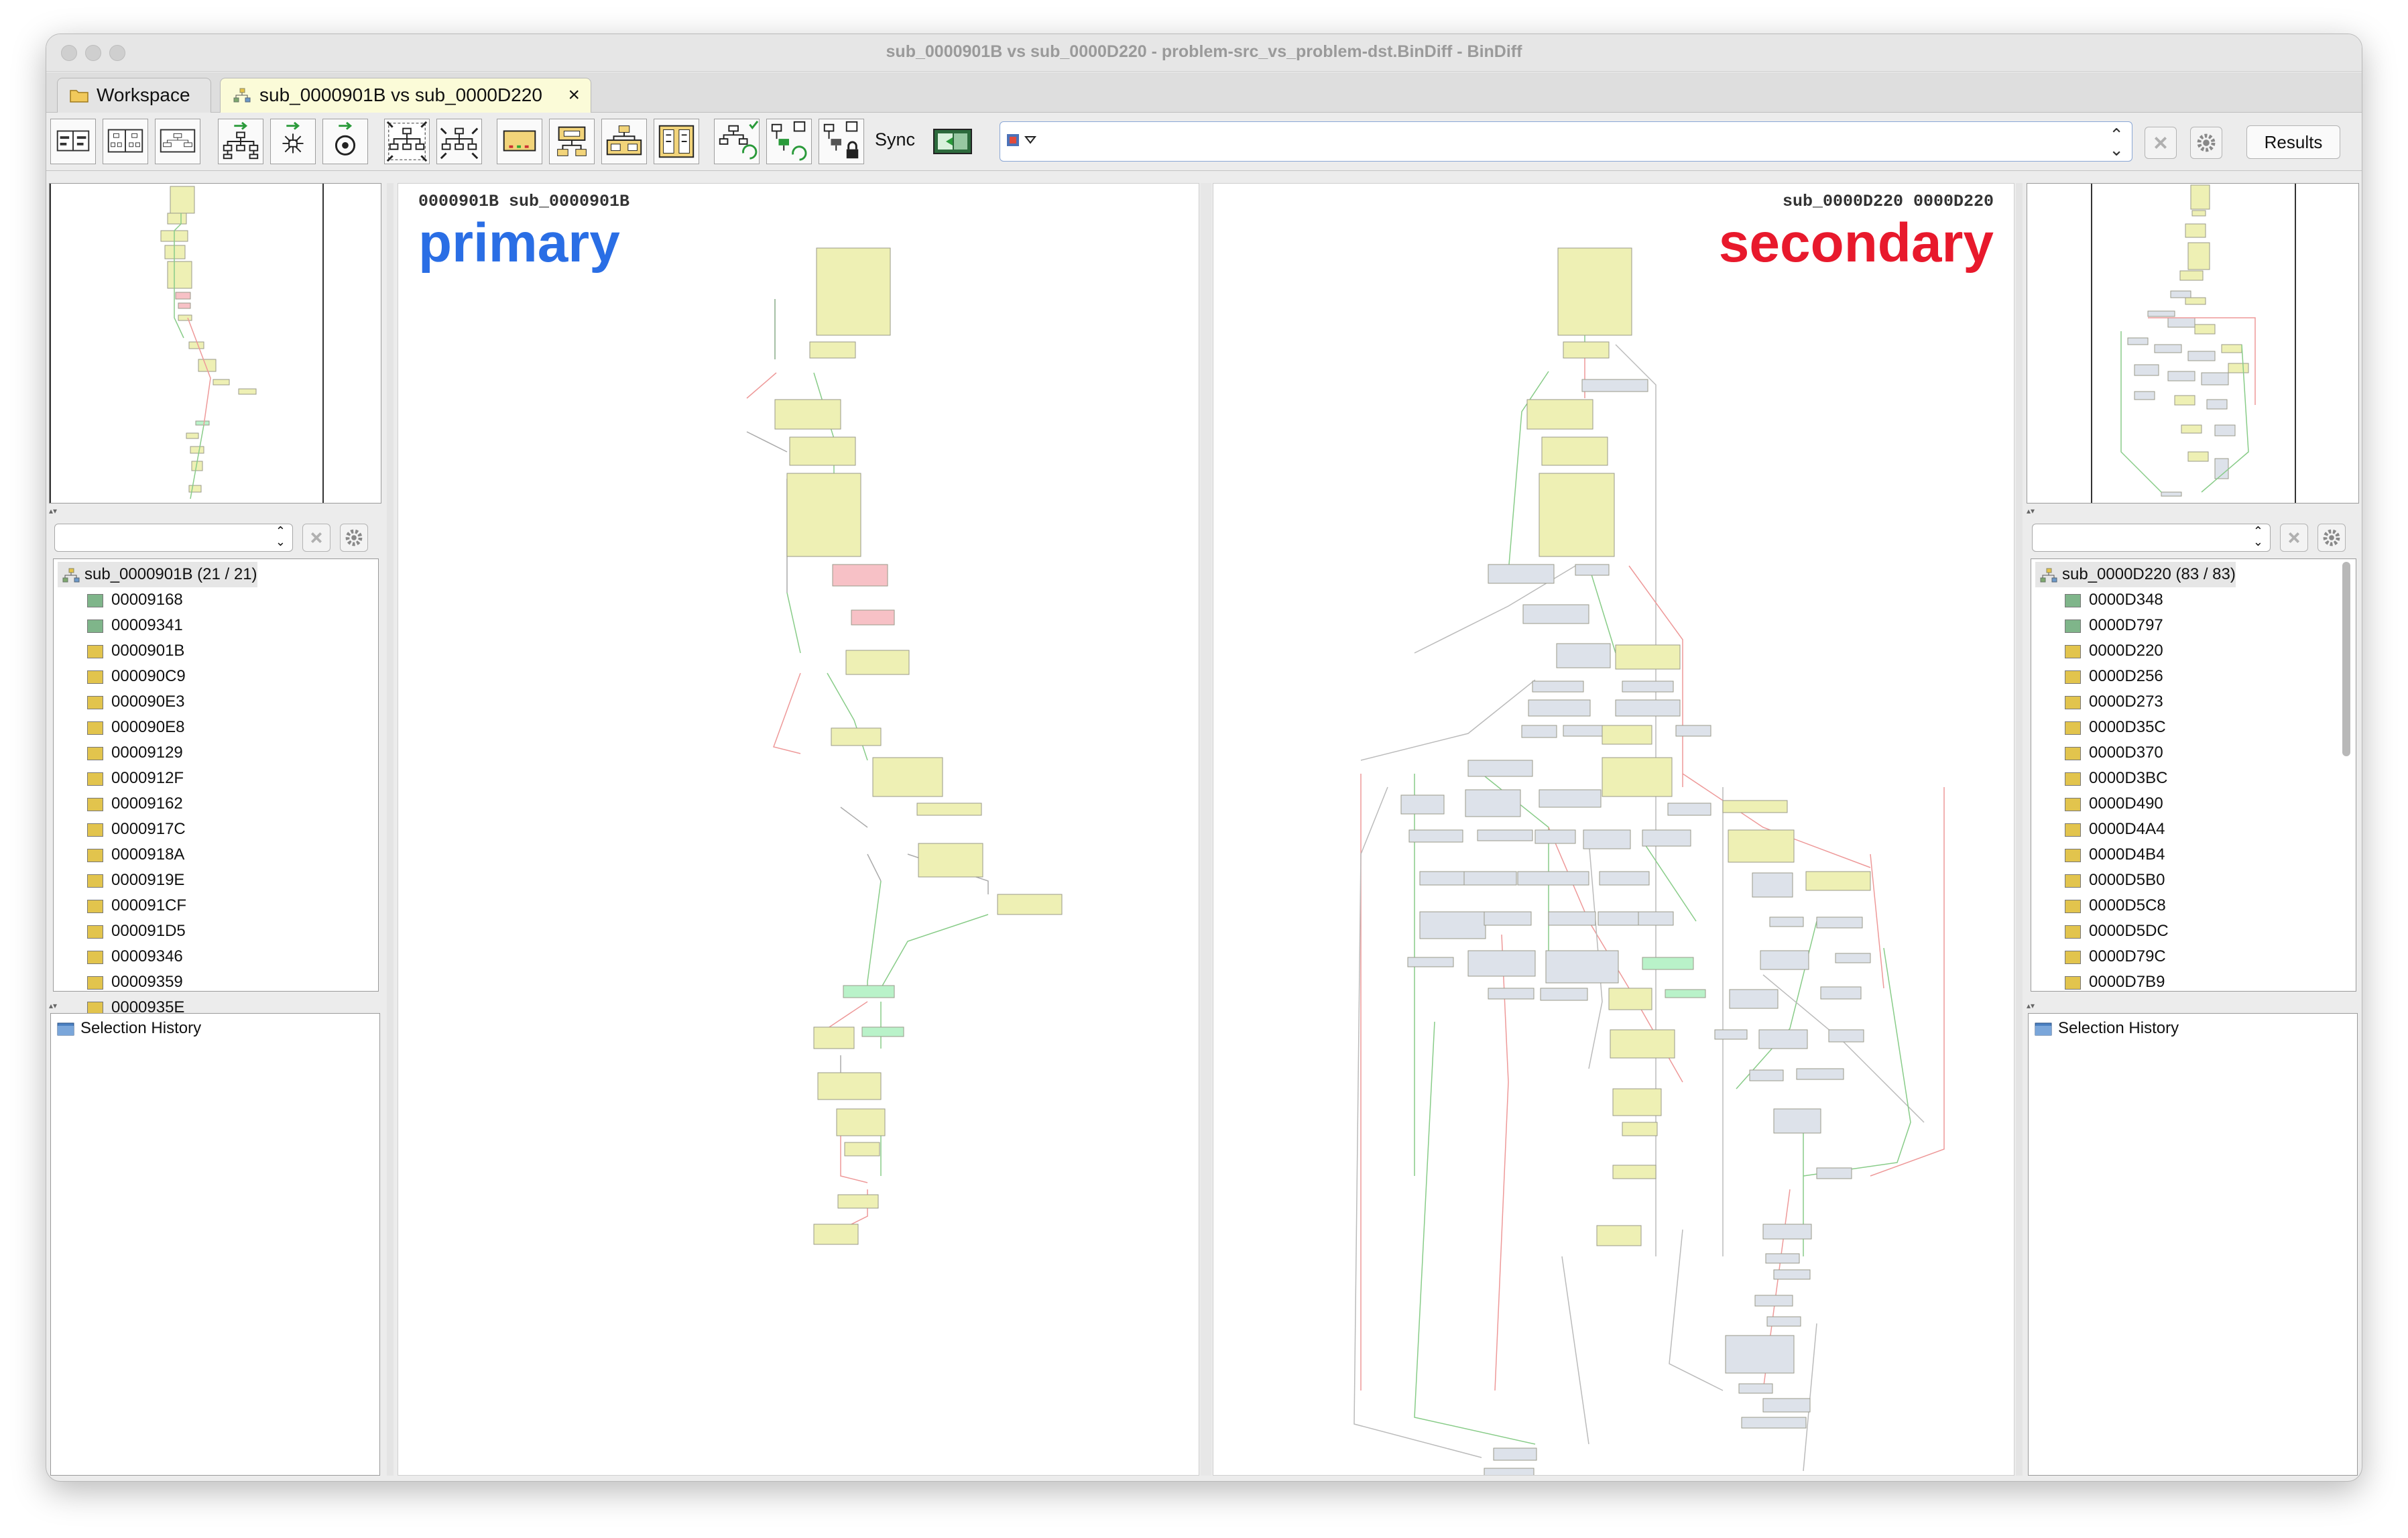 The height and width of the screenshot is (1538, 2408). I want to click on toolbar-button-circular-layout, so click(345, 141).